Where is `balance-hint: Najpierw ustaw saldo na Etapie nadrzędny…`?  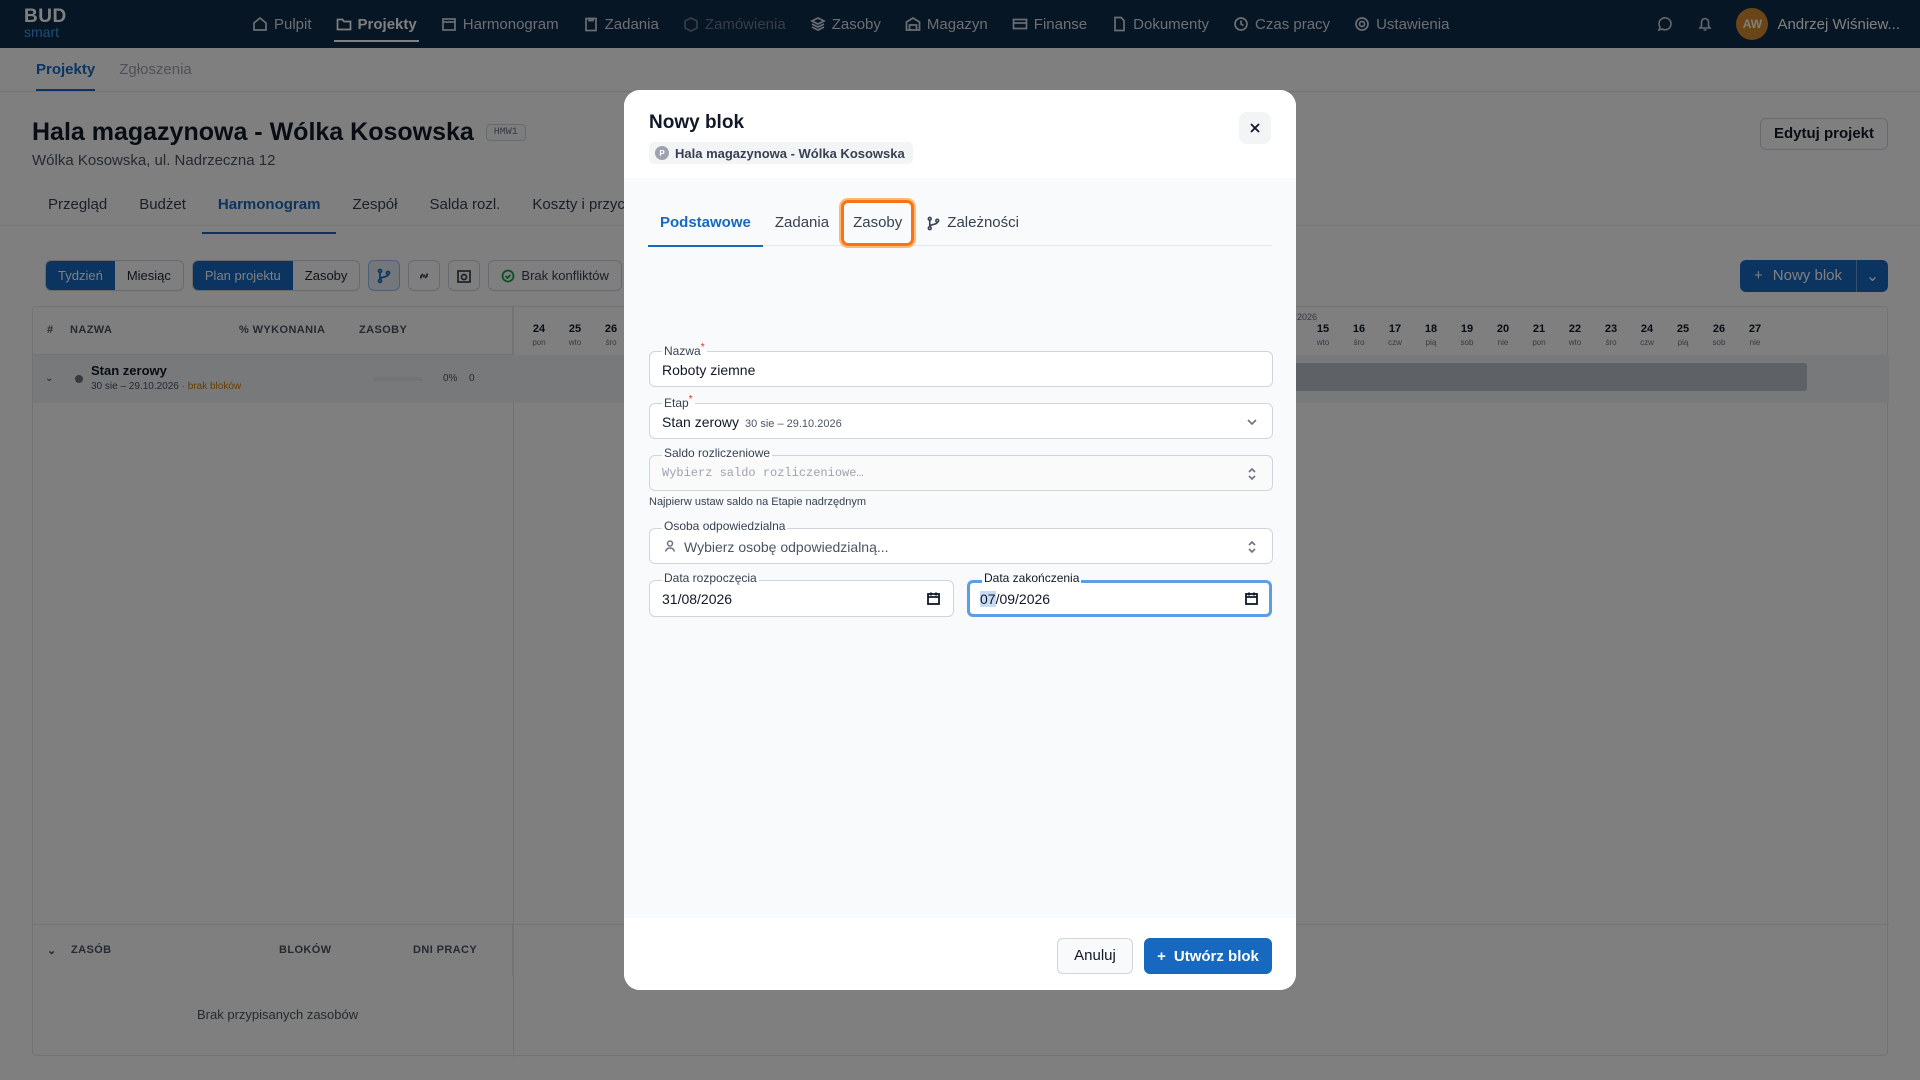 balance-hint: Najpierw ustaw saldo na Etapie nadrzędny… is located at coordinates (758, 502).